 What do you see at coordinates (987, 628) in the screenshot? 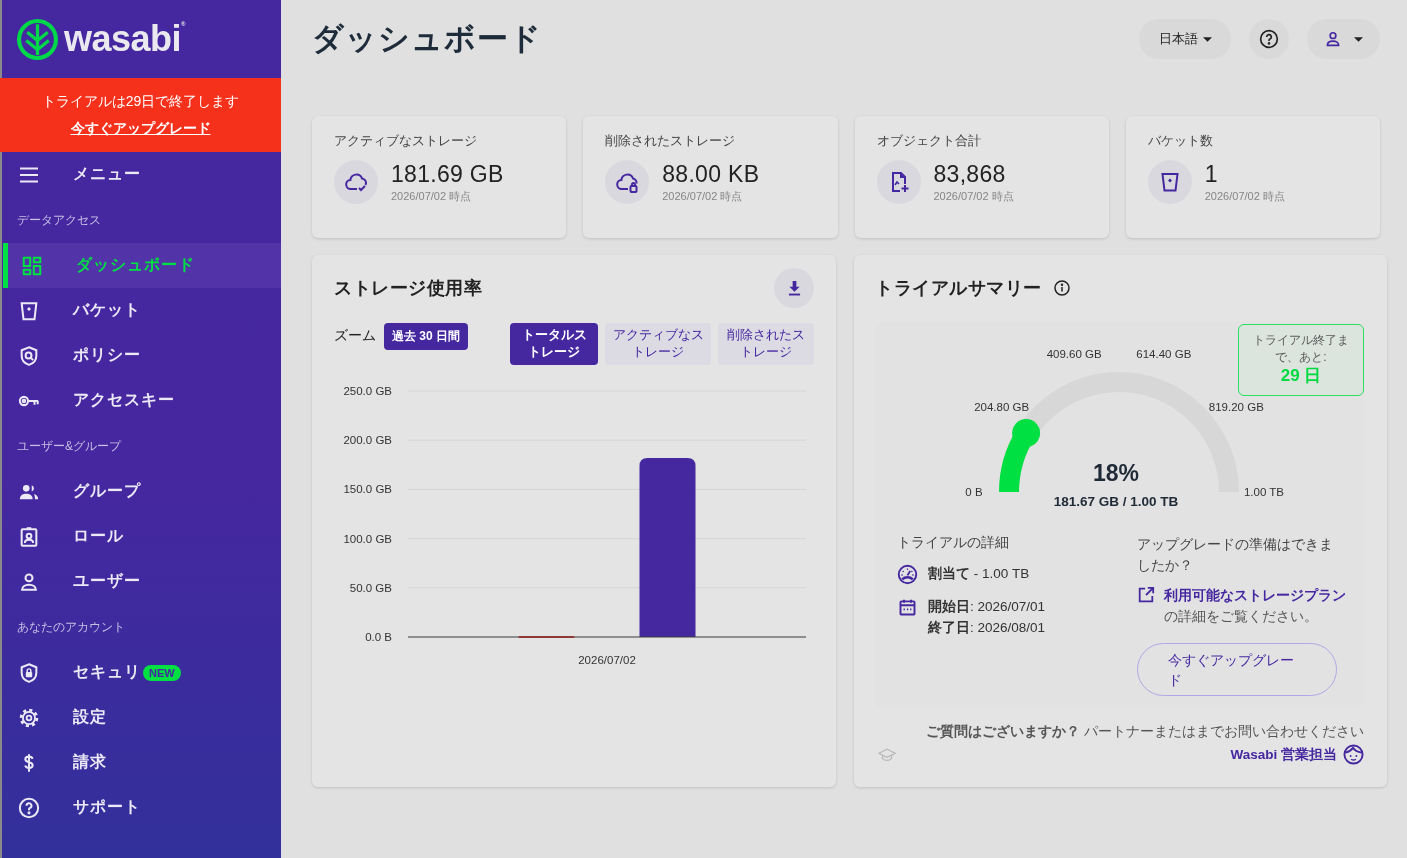
I see `date-text: 終了日: 2026/08/01` at bounding box center [987, 628].